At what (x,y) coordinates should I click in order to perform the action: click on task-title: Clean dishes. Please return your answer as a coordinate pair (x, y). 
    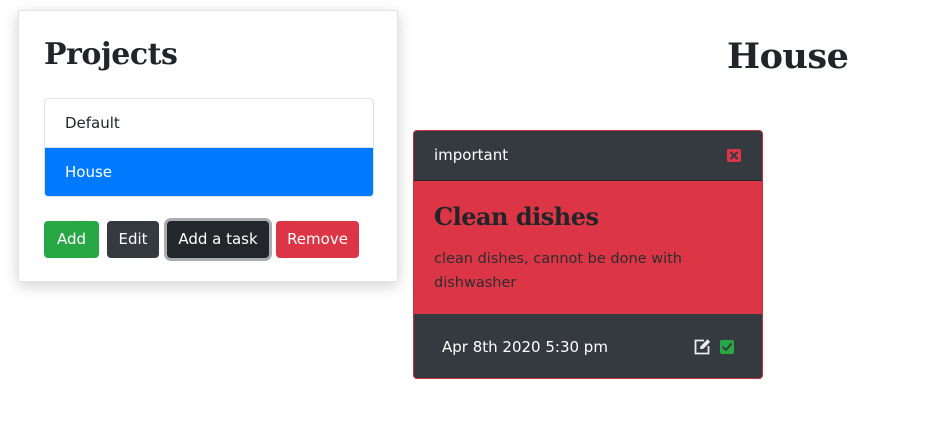
    Looking at the image, I should click on (516, 216).